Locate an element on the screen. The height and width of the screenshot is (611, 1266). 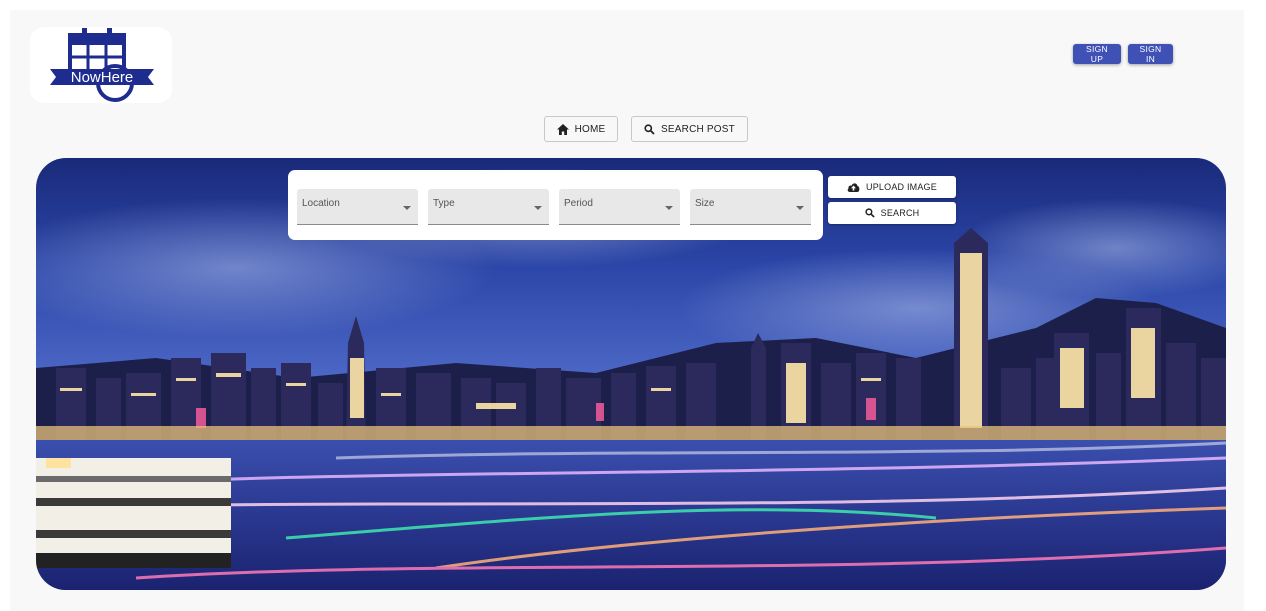
upload-image-button: UPLOAD IMAGE is located at coordinates (892, 187).